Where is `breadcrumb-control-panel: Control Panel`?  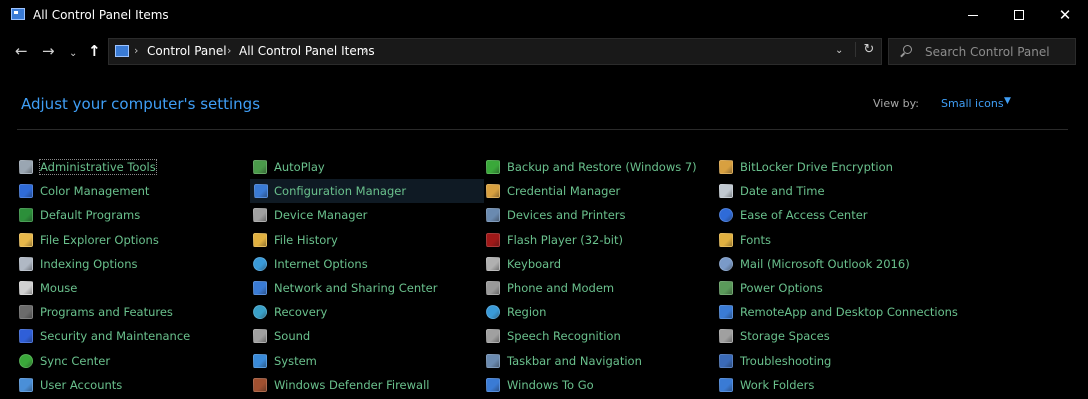
breadcrumb-control-panel: Control Panel is located at coordinates (187, 51).